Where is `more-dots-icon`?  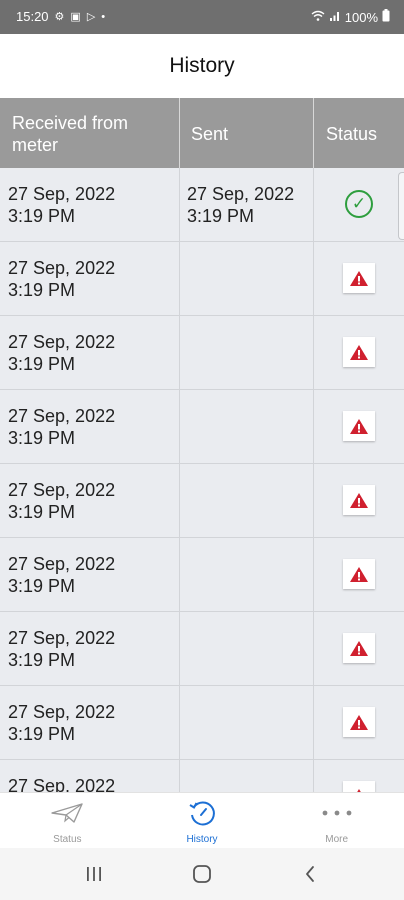
more-dots-icon is located at coordinates (337, 813).